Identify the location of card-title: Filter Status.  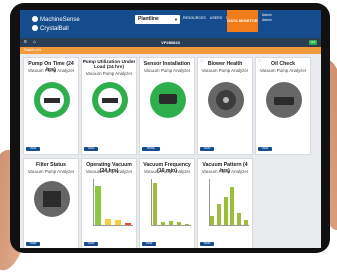
(51, 165).